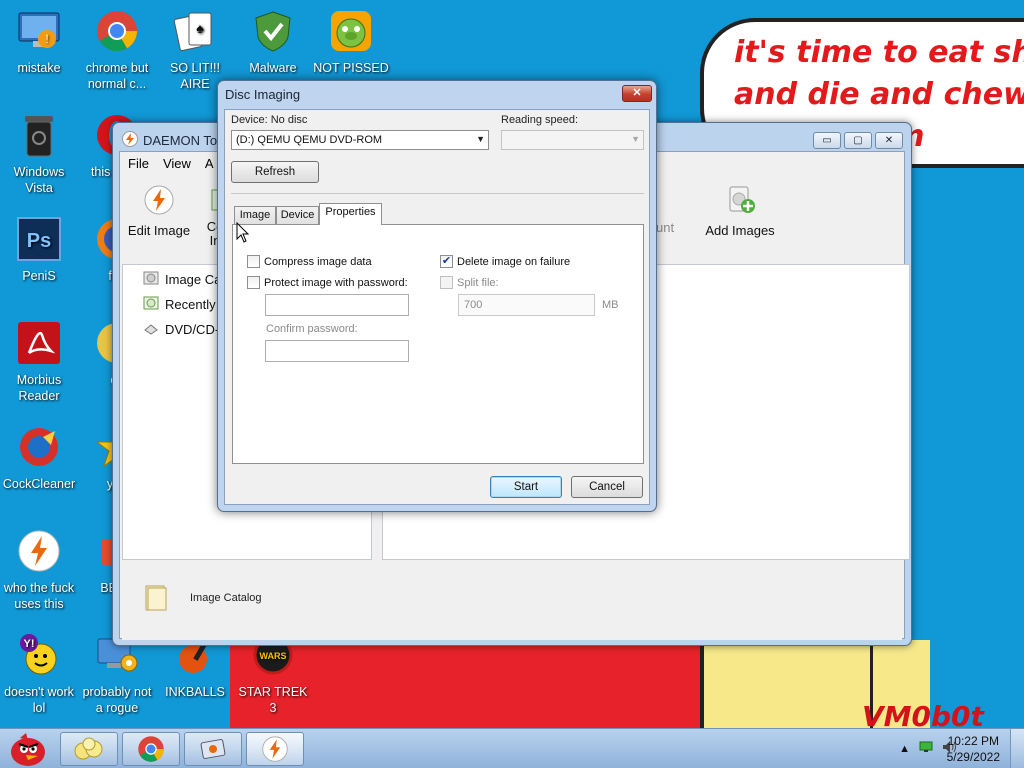 This screenshot has width=1024, height=768. I want to click on add-images-icon, so click(740, 201).